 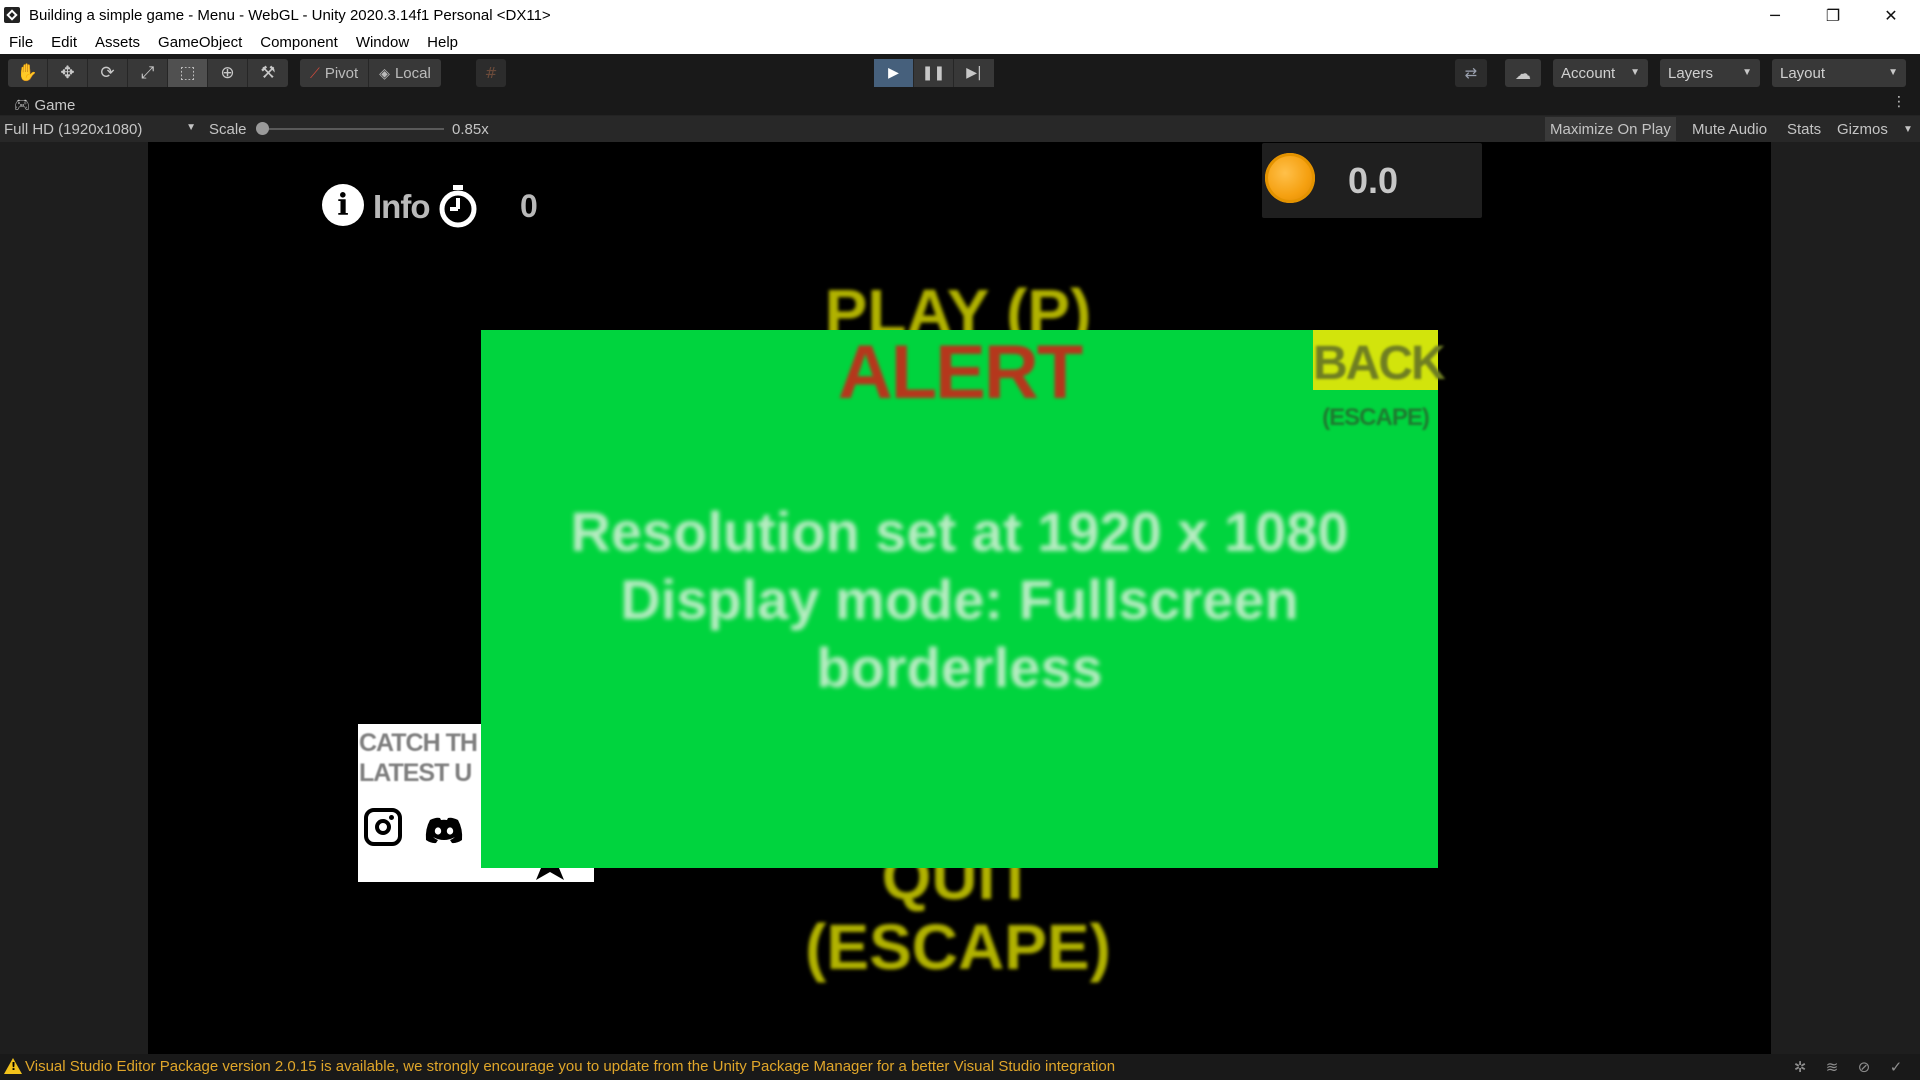 I want to click on status-icons: ✲ ≋ ⊘ ✓, so click(x=1848, y=1067).